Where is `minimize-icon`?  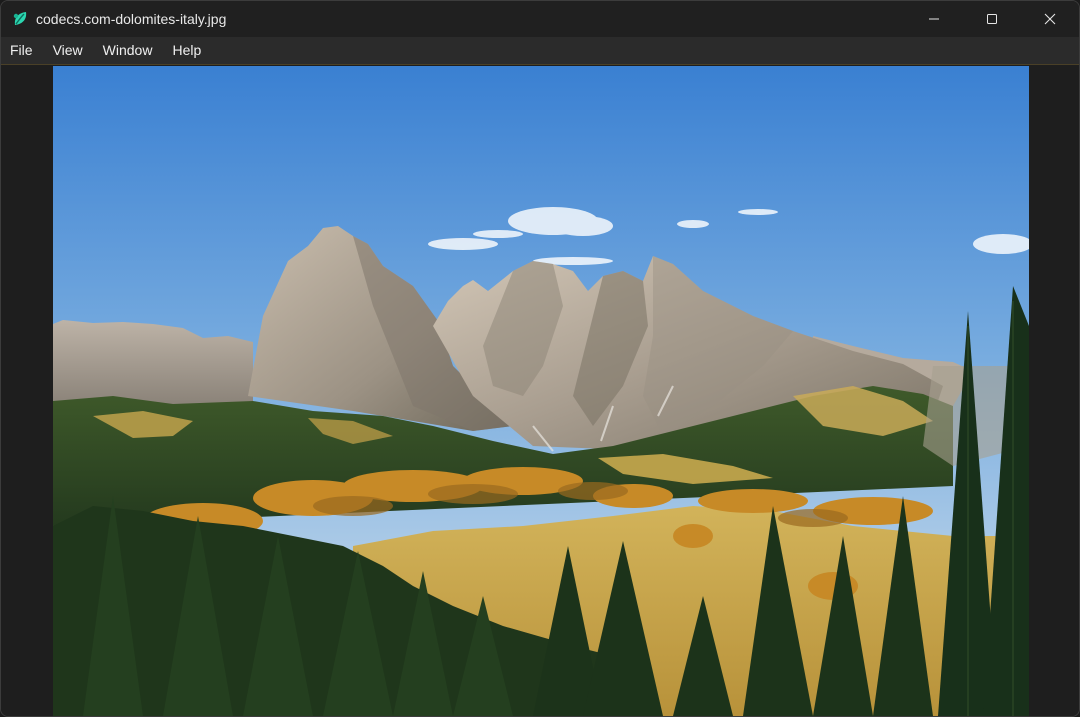 minimize-icon is located at coordinates (934, 19).